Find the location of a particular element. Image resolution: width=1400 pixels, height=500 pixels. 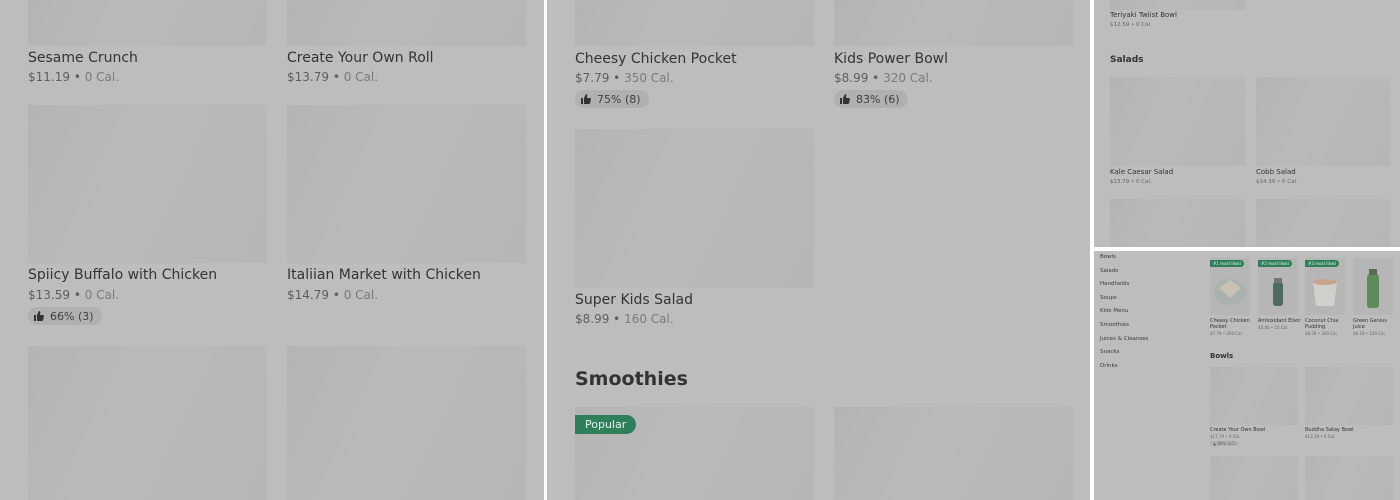

sidebar-item-juices: Juices & Cleanses is located at coordinates (1124, 339).